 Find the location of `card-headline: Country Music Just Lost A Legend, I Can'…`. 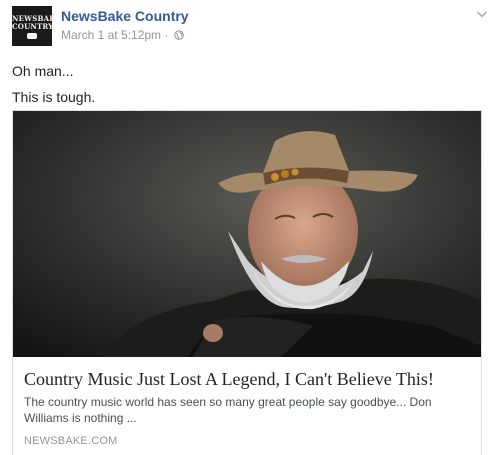

card-headline: Country Music Just Lost A Legend, I Can'… is located at coordinates (249, 379).